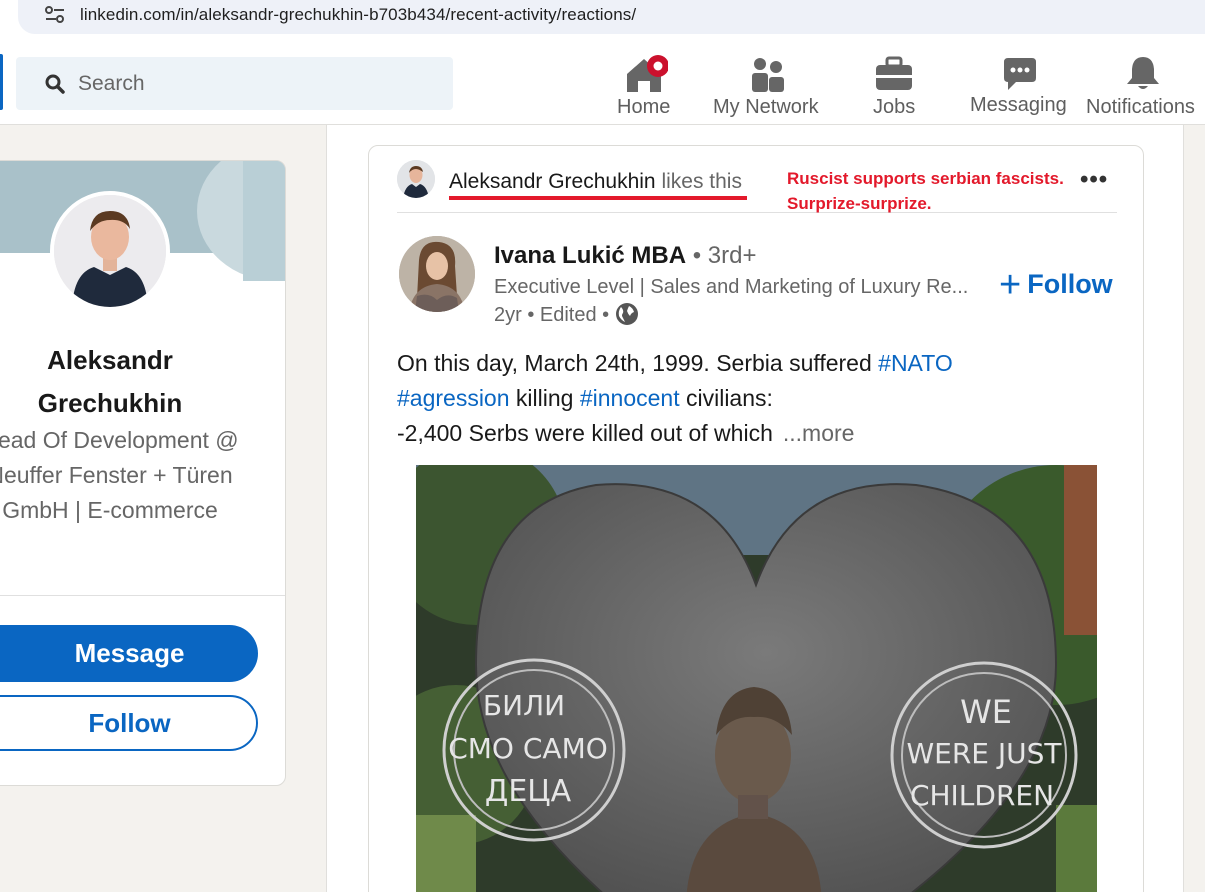 The image size is (1205, 892). What do you see at coordinates (630, 398) in the screenshot?
I see `hashtag-link: #innocent` at bounding box center [630, 398].